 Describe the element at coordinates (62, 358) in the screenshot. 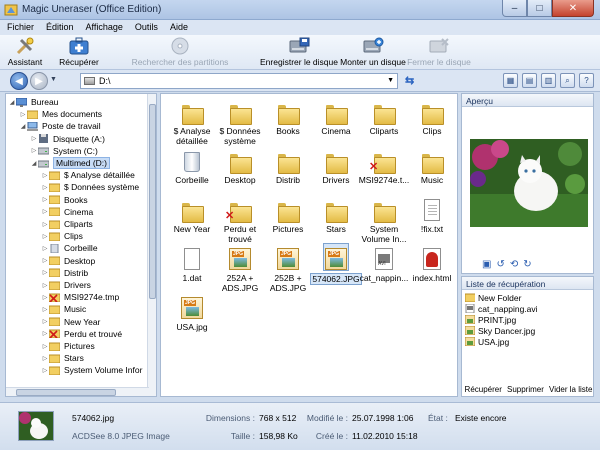

I see `tree-item-stars: ▷ Stars` at that location.